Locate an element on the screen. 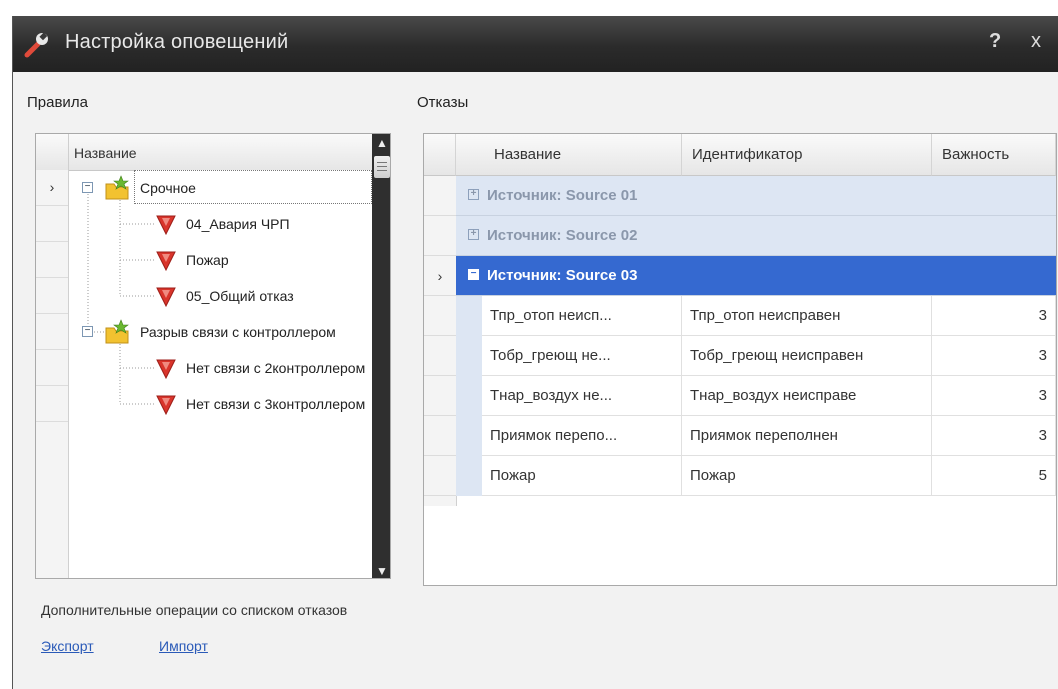 The width and height of the screenshot is (1058, 689). export-link: Экспорт is located at coordinates (67, 646).